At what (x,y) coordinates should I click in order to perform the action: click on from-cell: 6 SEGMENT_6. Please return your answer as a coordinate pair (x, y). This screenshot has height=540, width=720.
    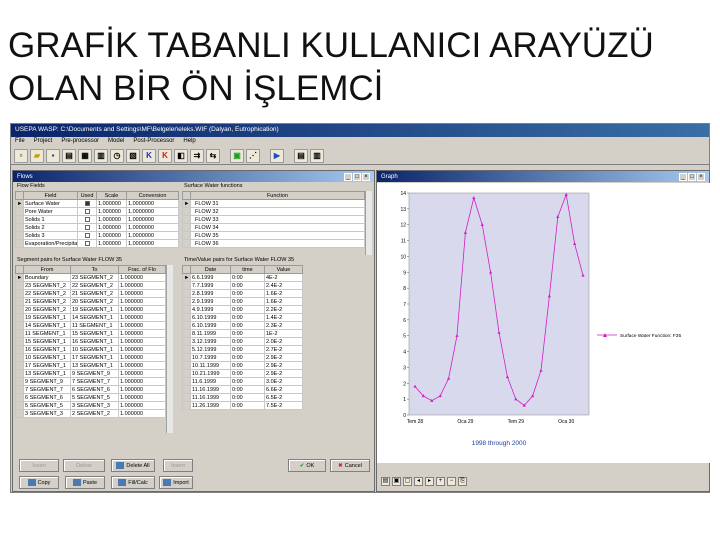
    Looking at the image, I should click on (47, 397).